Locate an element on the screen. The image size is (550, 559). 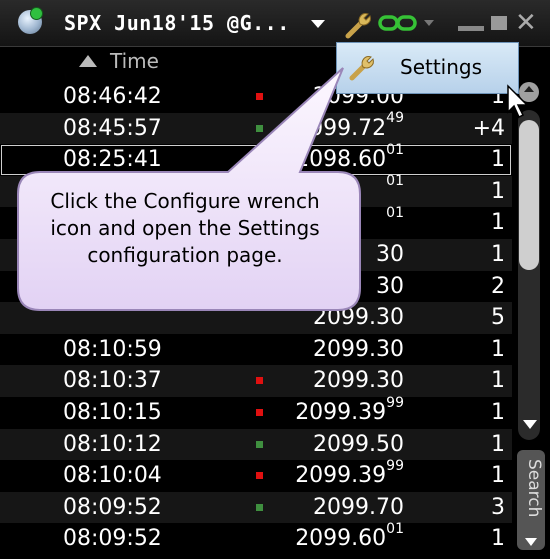
trade-time: 08:45:57 is located at coordinates (112, 128).